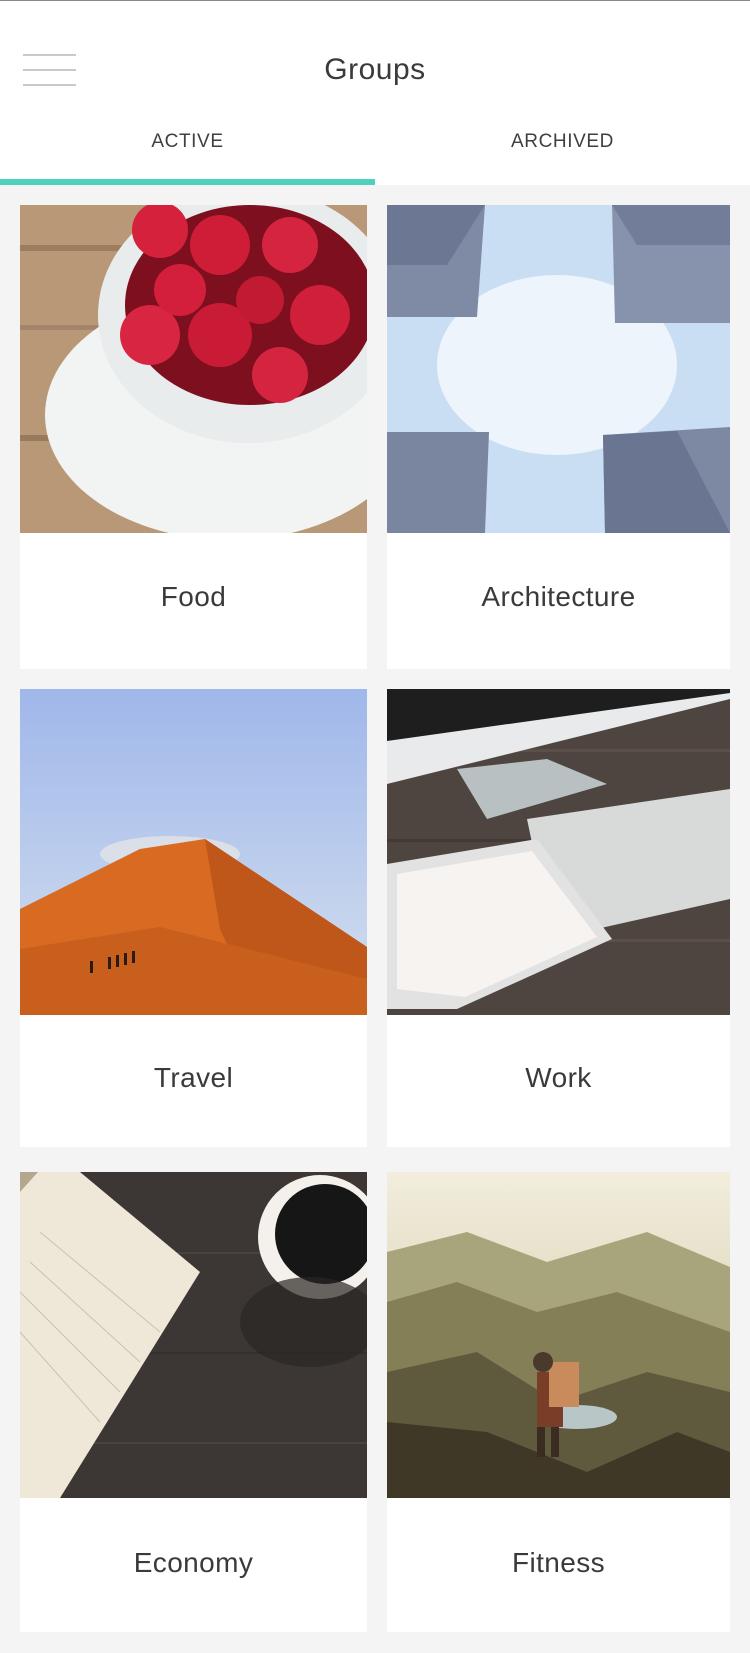  I want to click on group-label: Work, so click(558, 1077).